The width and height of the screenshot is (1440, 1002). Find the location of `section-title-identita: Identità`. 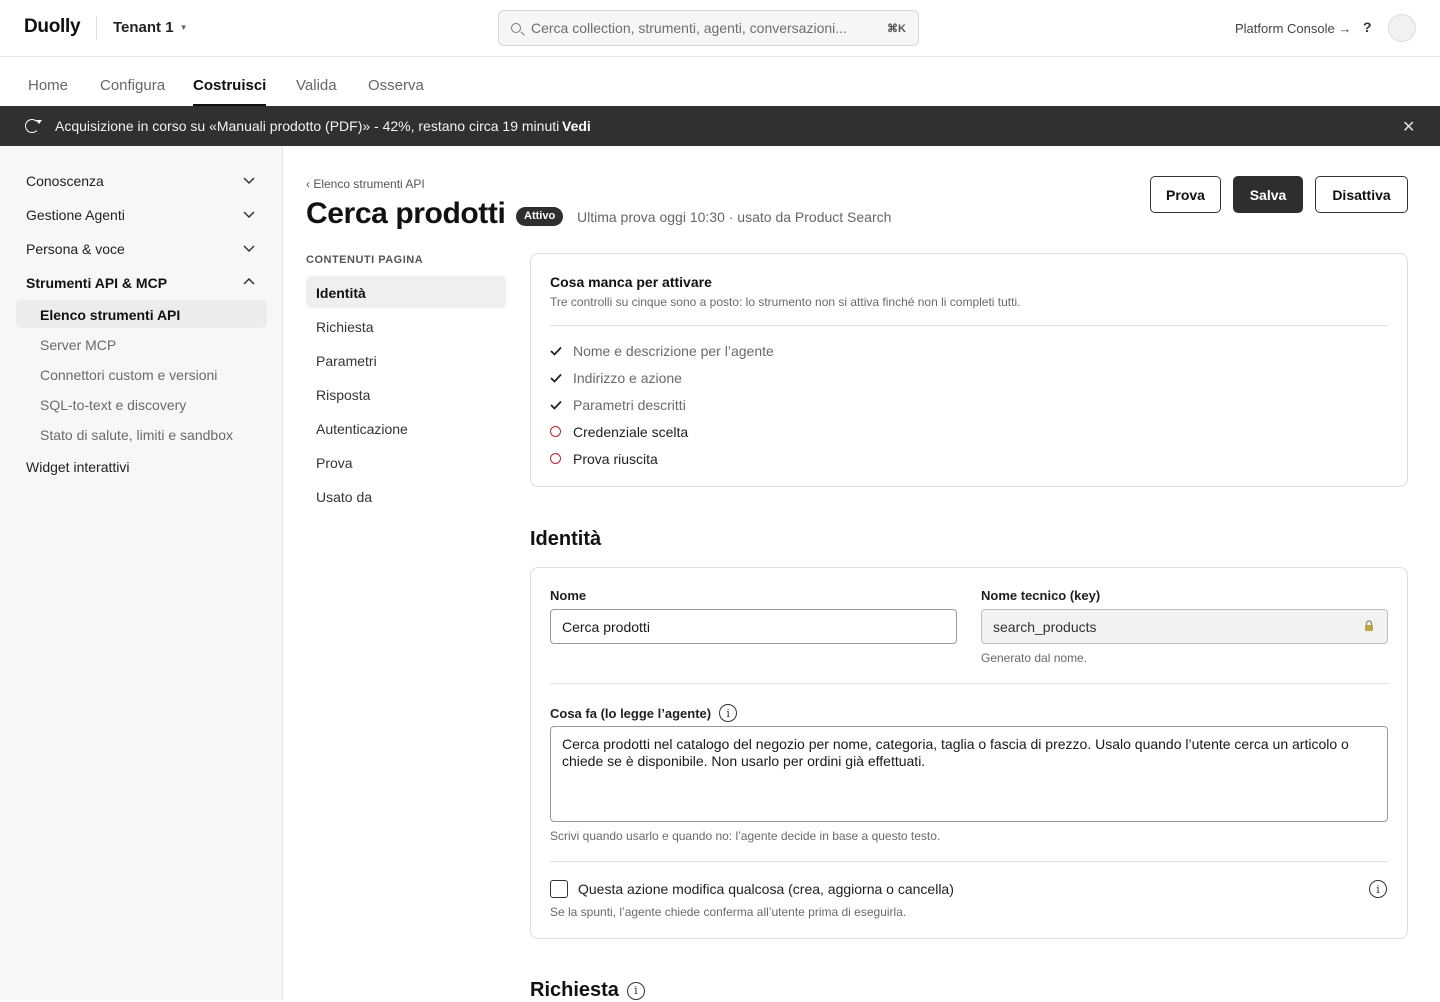

section-title-identita: Identità is located at coordinates (565, 539).